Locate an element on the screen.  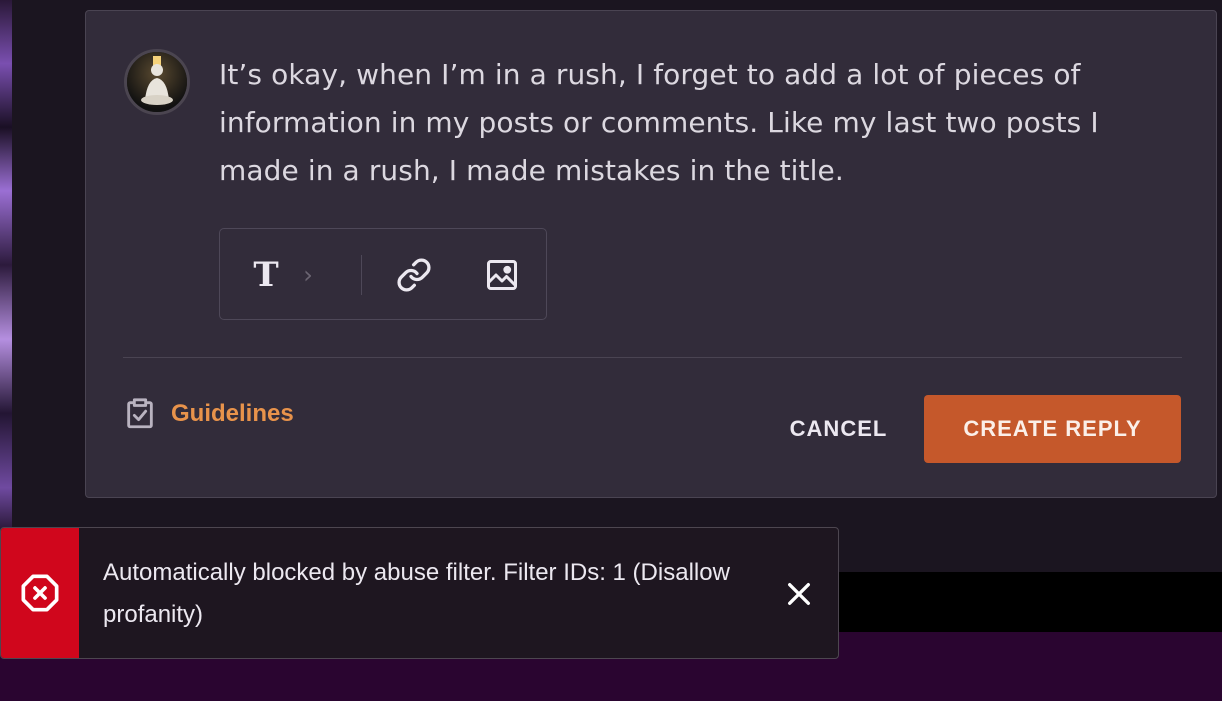
avatar-statue-image is located at coordinates (157, 82).